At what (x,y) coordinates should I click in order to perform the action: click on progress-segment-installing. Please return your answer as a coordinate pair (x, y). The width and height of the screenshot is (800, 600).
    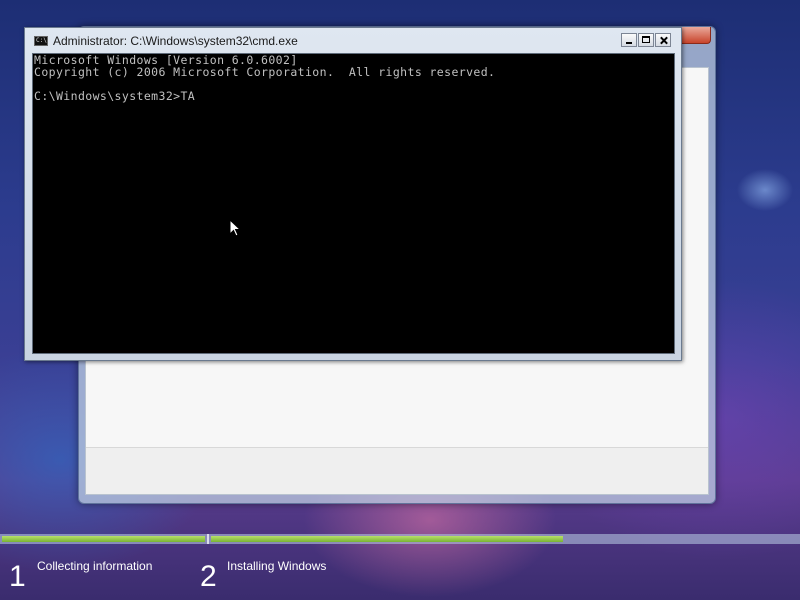
    Looking at the image, I should click on (387, 539).